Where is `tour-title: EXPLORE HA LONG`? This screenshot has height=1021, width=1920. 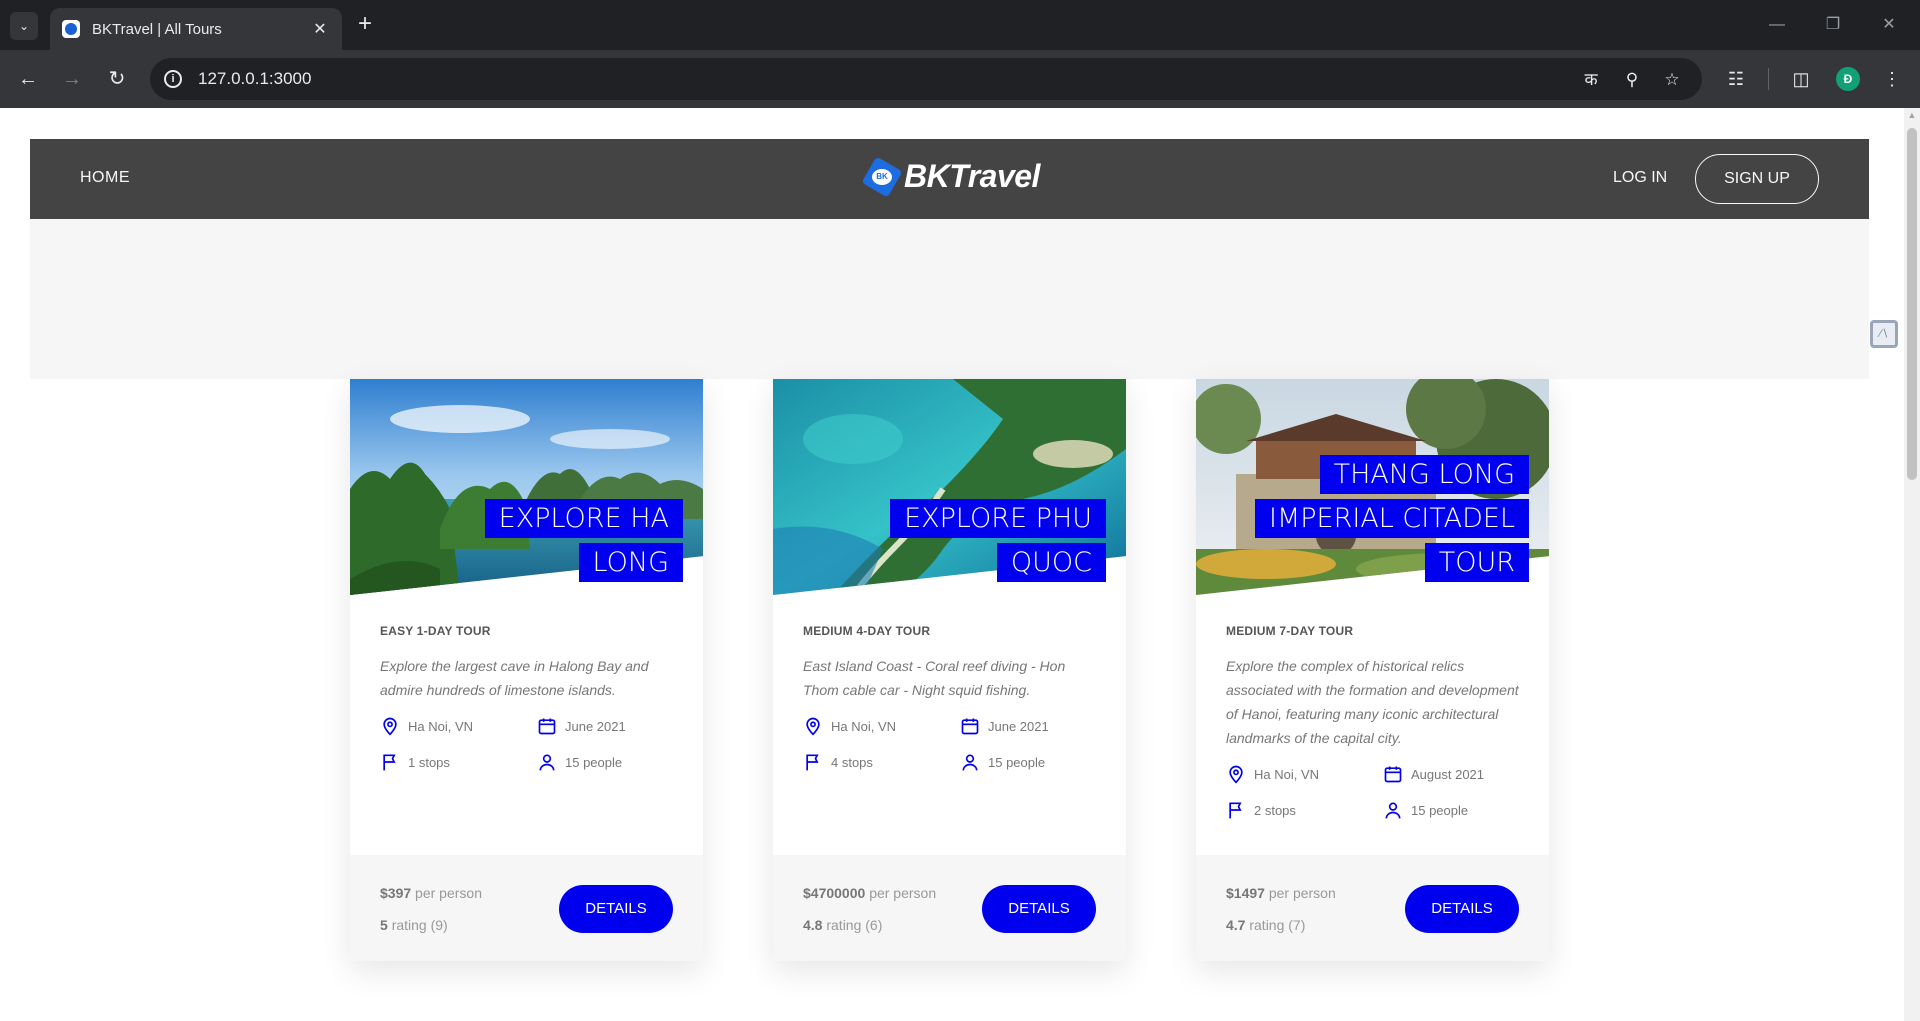
tour-title: EXPLORE HA LONG is located at coordinates (583, 540).